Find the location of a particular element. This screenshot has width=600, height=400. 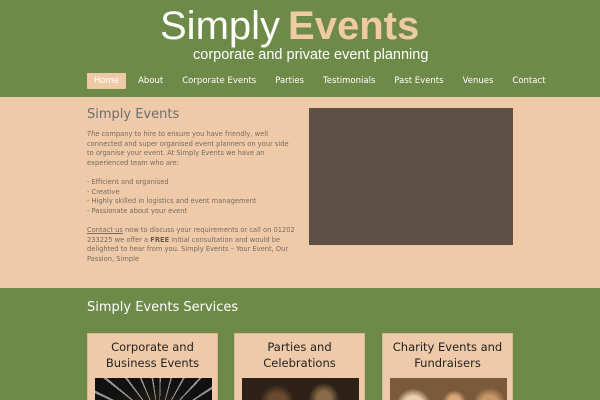

site-tagline: corporate and private event planning is located at coordinates (311, 55).